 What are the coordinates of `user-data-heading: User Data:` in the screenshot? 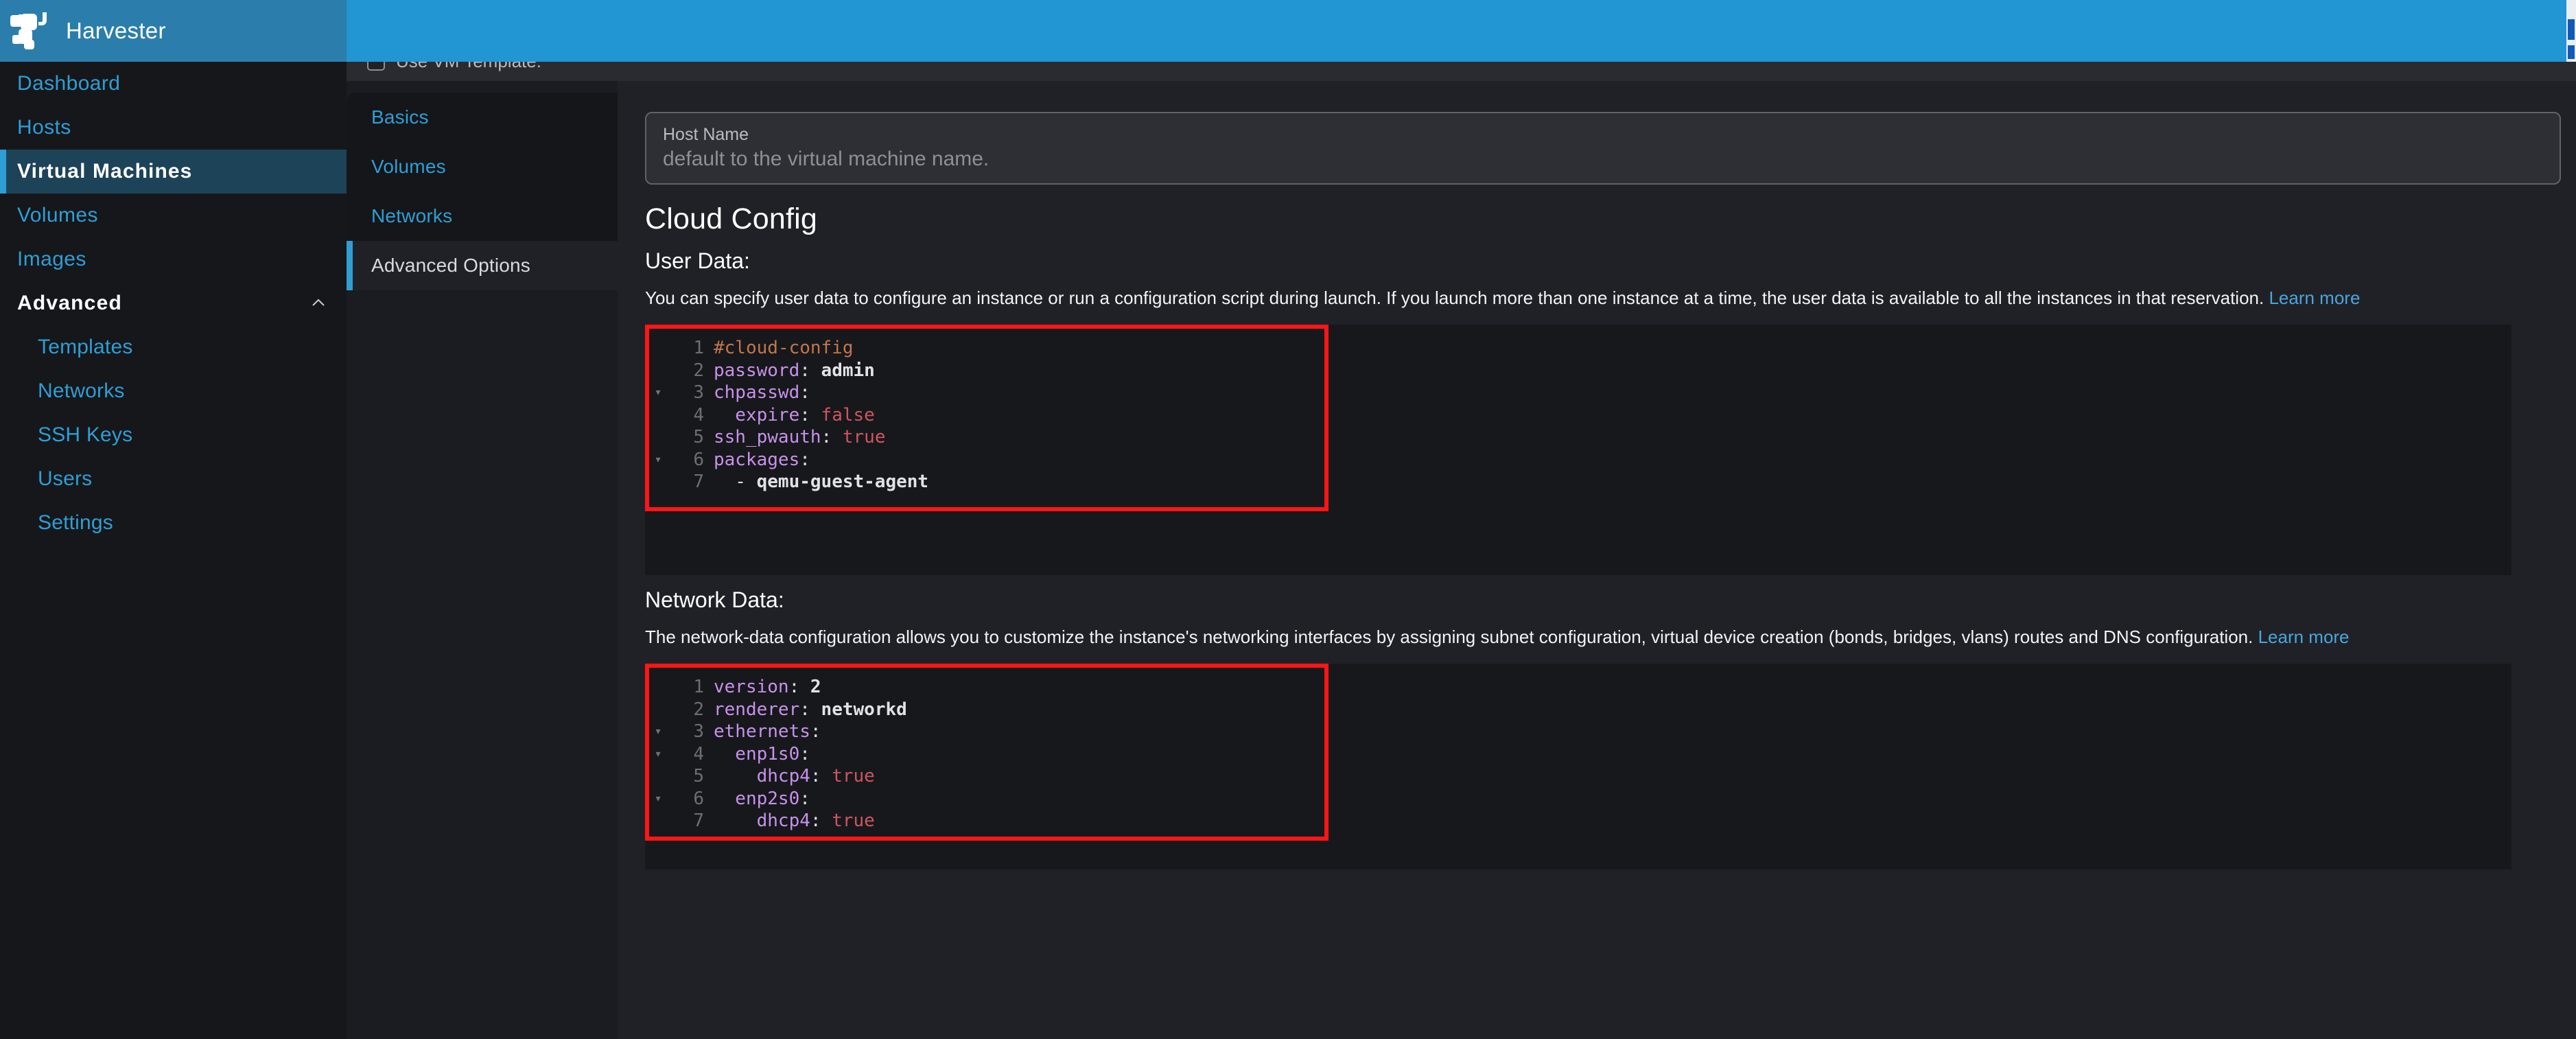 It's located at (697, 260).